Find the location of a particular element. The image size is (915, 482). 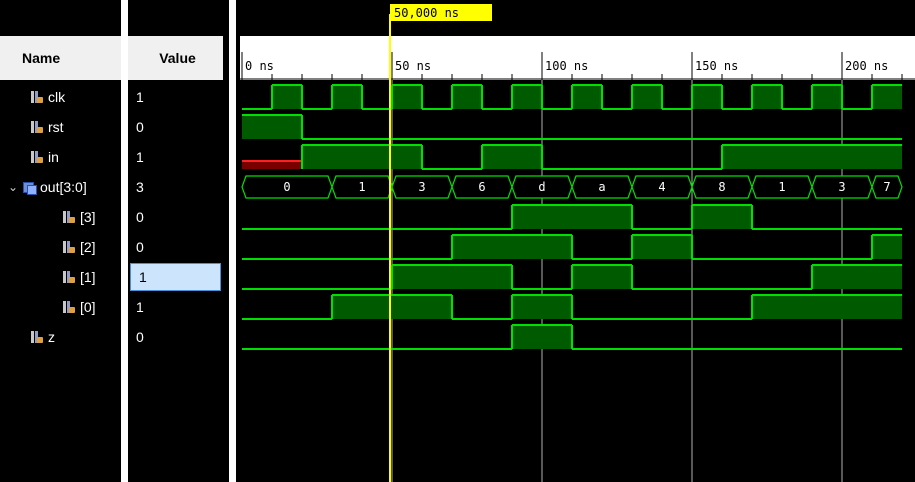

time-ruler is located at coordinates (577, 58).